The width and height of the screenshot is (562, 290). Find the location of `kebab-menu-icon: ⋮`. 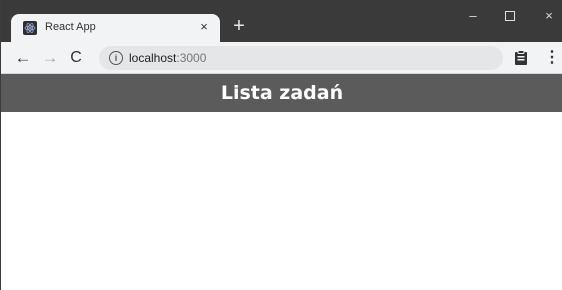

kebab-menu-icon: ⋮ is located at coordinates (552, 58).